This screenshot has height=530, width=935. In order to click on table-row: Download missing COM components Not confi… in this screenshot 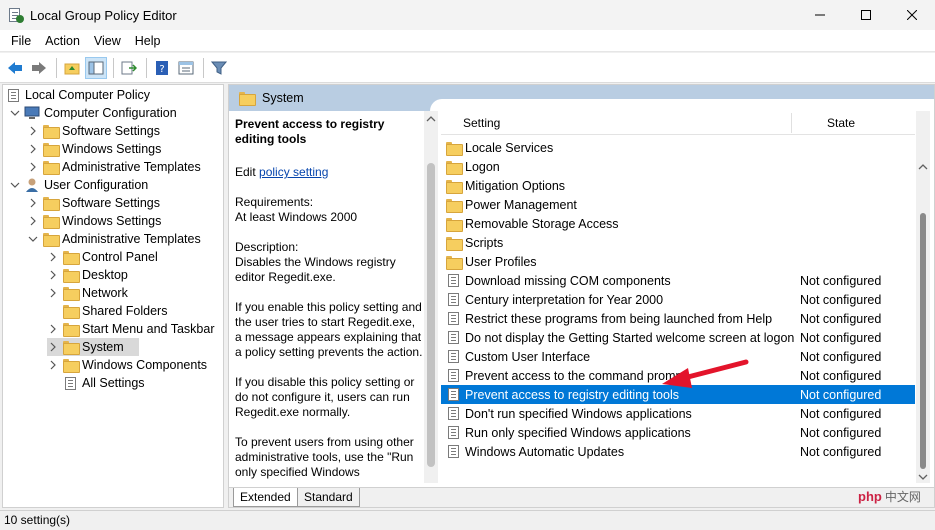, I will do `click(678, 280)`.